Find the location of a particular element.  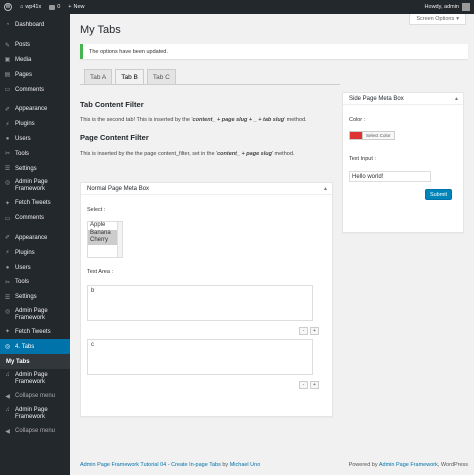

site-name-menu: ⌂ wp41x is located at coordinates (30, 7).